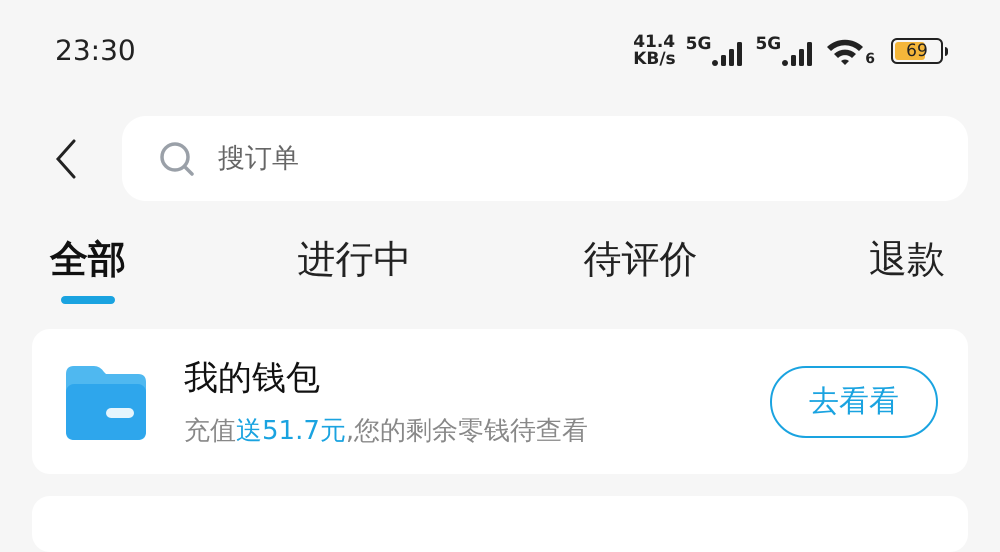  Describe the element at coordinates (355, 266) in the screenshot. I see `order-tab: 进行中` at that location.